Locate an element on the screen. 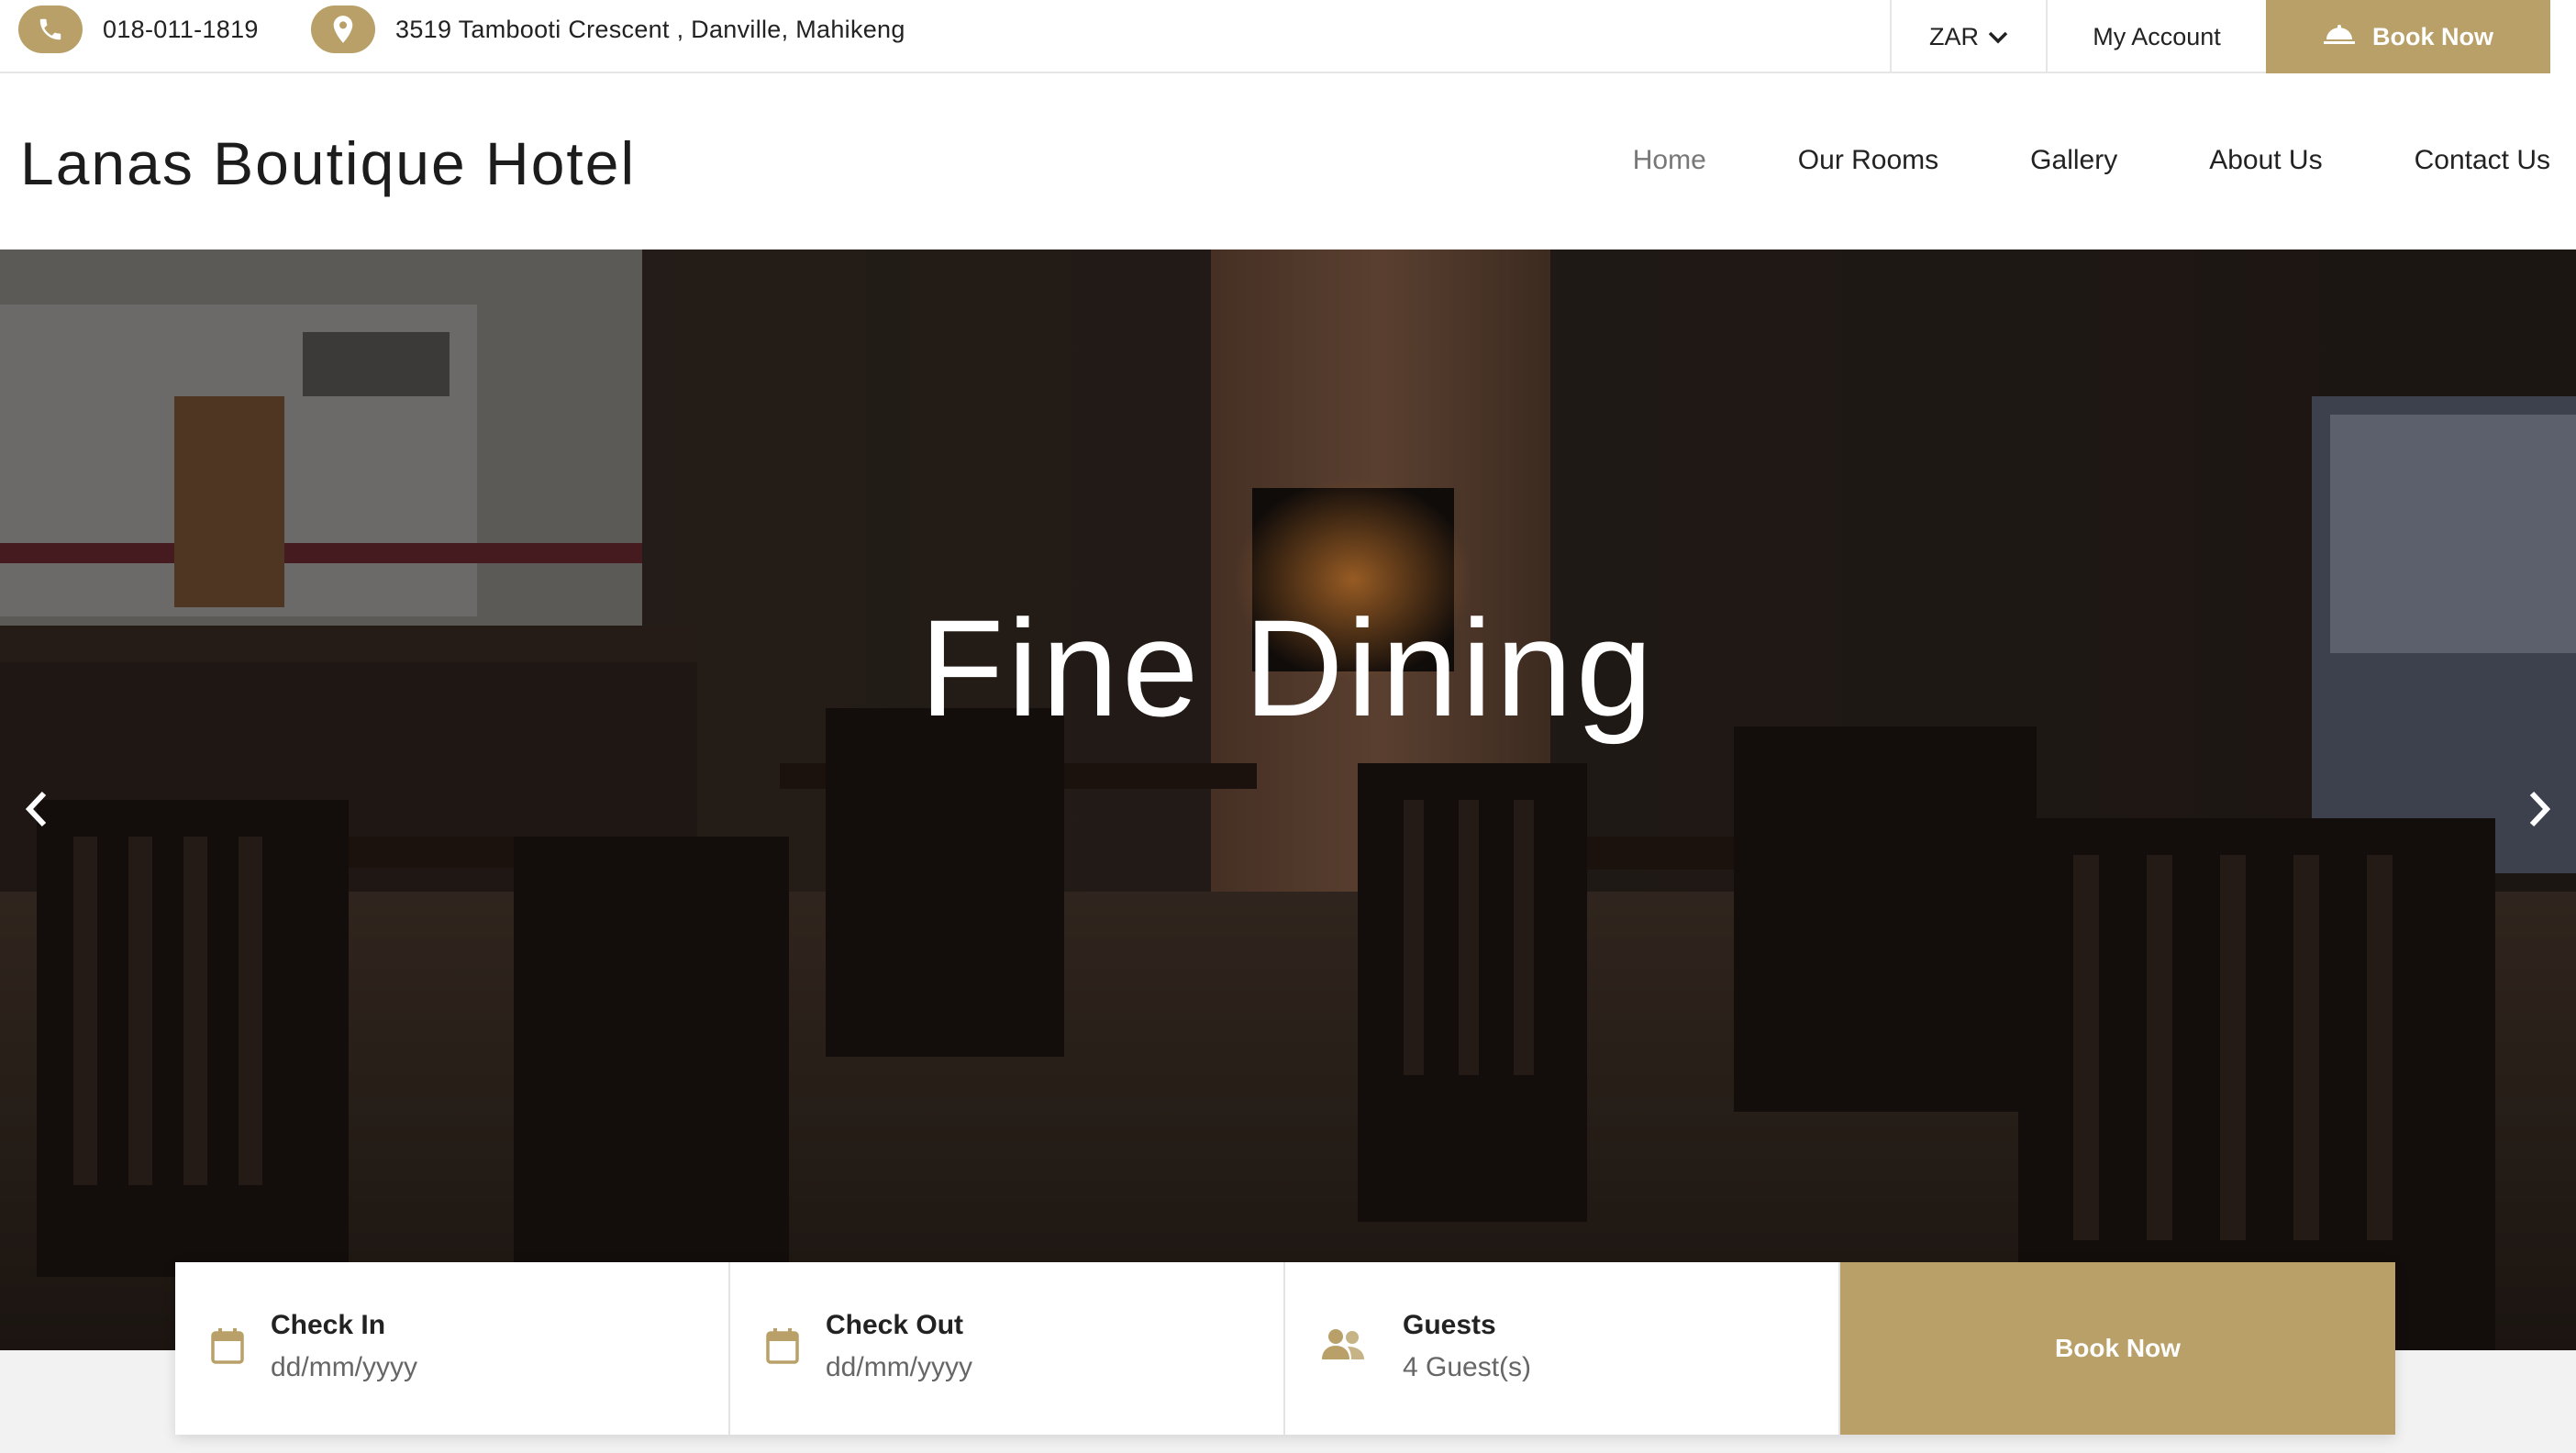 This screenshot has width=2576, height=1453. book-now-top-button: Book Now is located at coordinates (2408, 36).